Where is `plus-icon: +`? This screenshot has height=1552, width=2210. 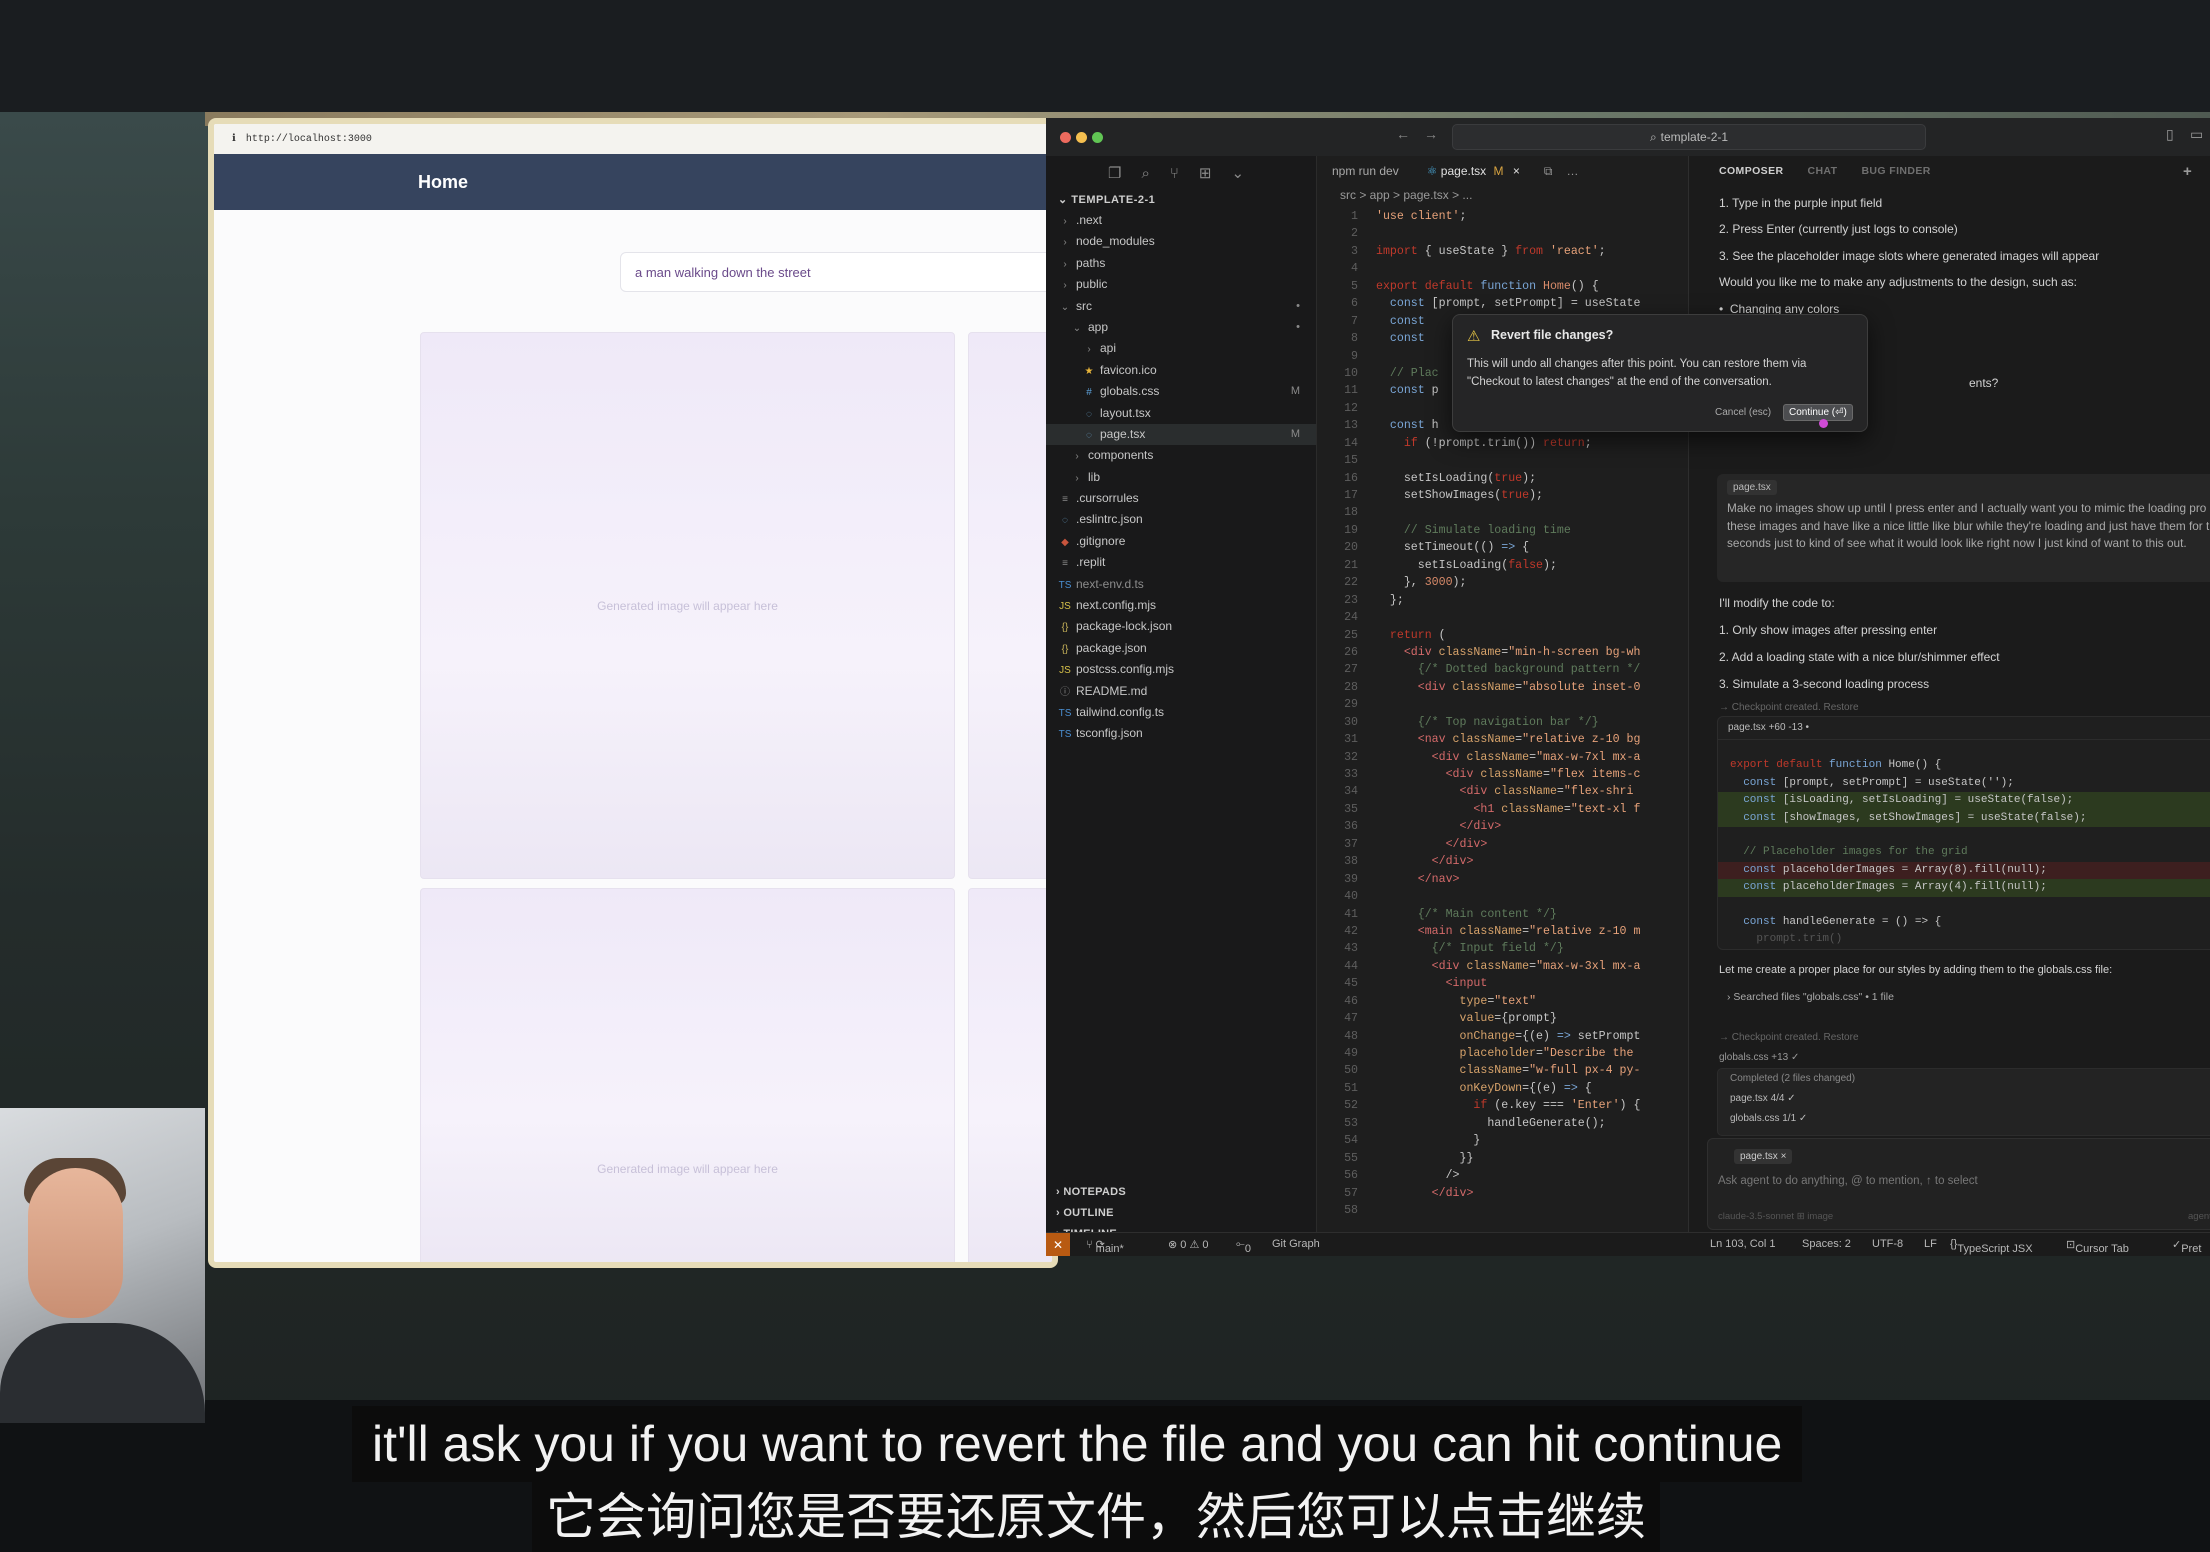
plus-icon: + is located at coordinates (2187, 171).